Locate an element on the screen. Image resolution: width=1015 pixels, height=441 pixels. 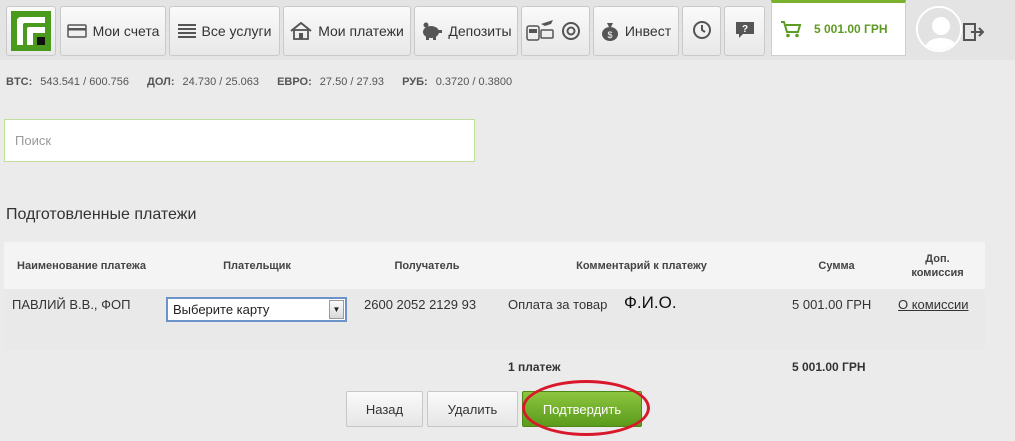
total-amount: 5 001.00 ГРН is located at coordinates (829, 367).